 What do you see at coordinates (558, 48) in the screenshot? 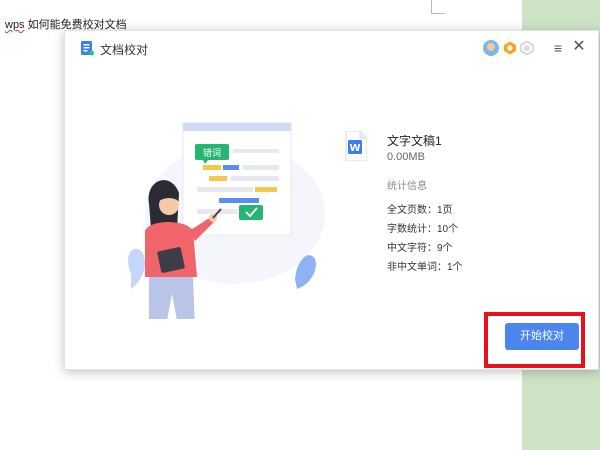
I see `menu-icon: ≡` at bounding box center [558, 48].